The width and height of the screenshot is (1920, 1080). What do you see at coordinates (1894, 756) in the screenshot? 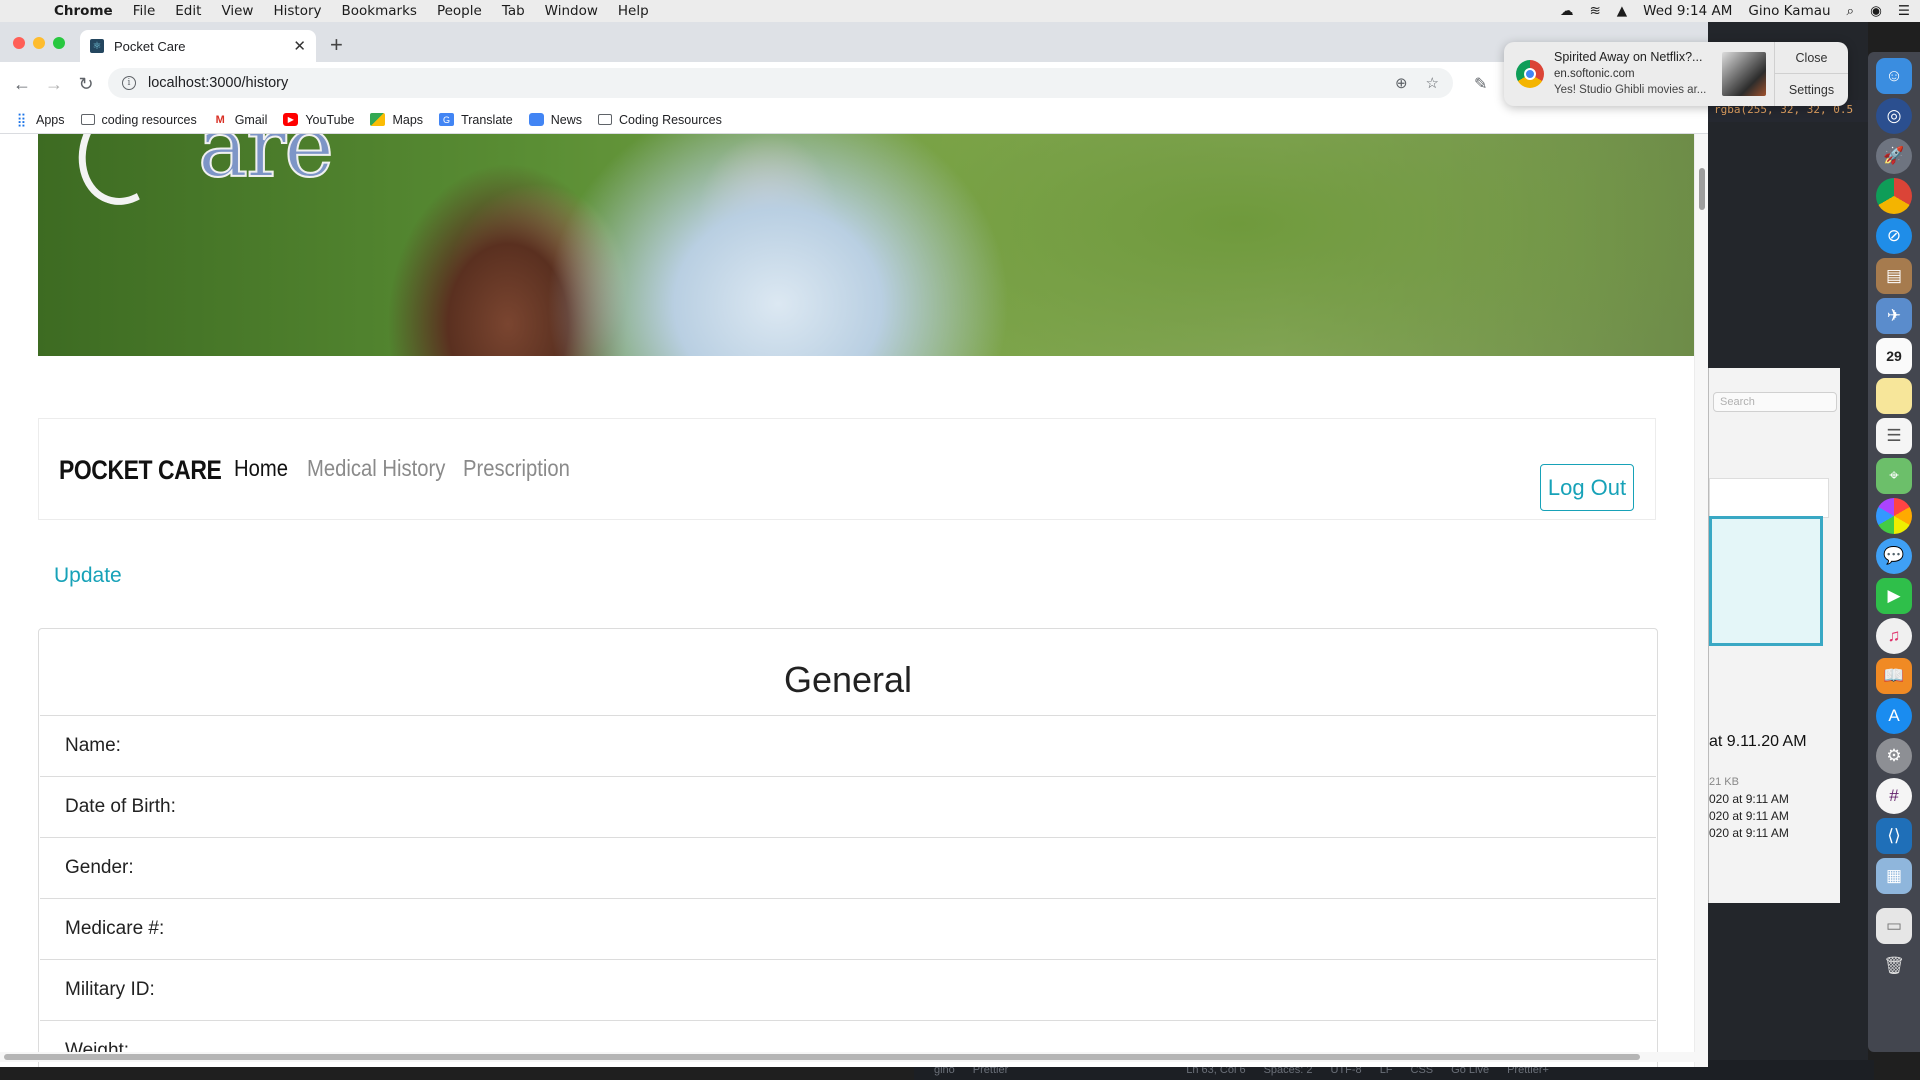
I see `system-preferences-dock-icon: ⚙` at bounding box center [1894, 756].